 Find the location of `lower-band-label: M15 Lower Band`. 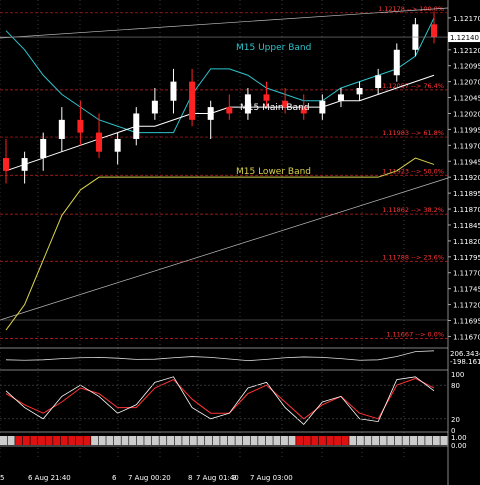

lower-band-label: M15 Lower Band is located at coordinates (273, 172).